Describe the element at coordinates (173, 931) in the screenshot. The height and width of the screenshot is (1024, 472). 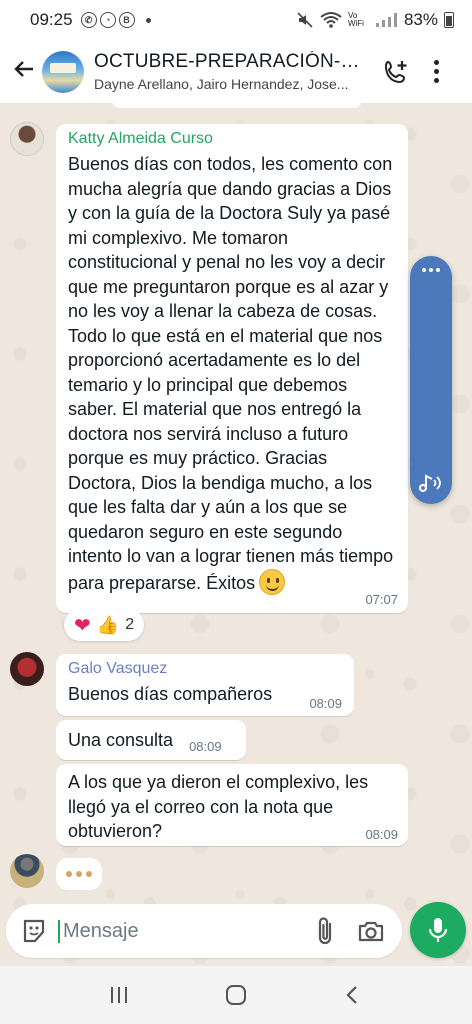
I see `message-input` at that location.